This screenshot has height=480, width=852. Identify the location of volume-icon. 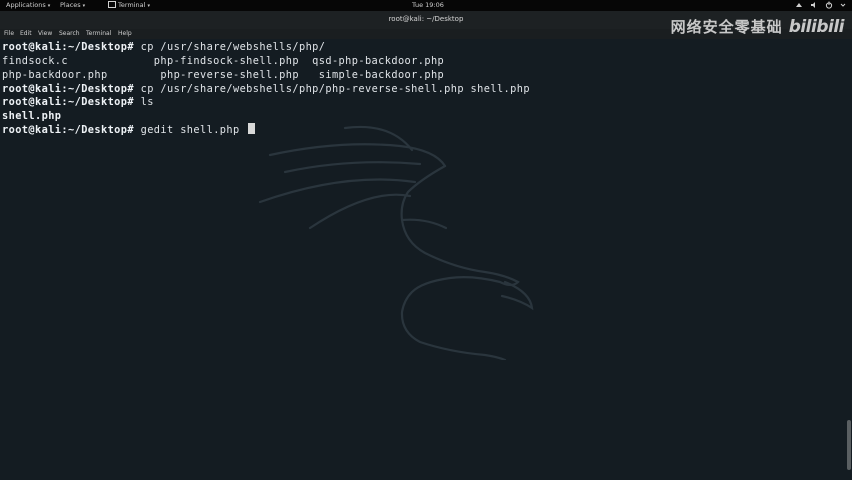
(813, 5).